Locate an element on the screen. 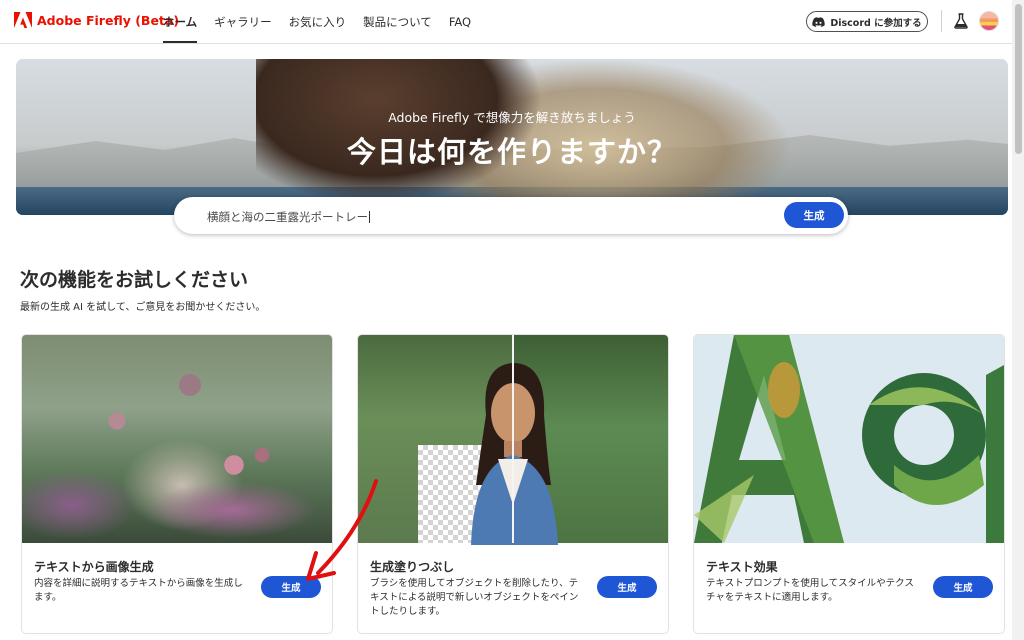 This screenshot has width=1024, height=640. card-description: テキストプロンプトを使用してスタイルやテクスチャをテキストに適用します。 is located at coordinates (810, 590).